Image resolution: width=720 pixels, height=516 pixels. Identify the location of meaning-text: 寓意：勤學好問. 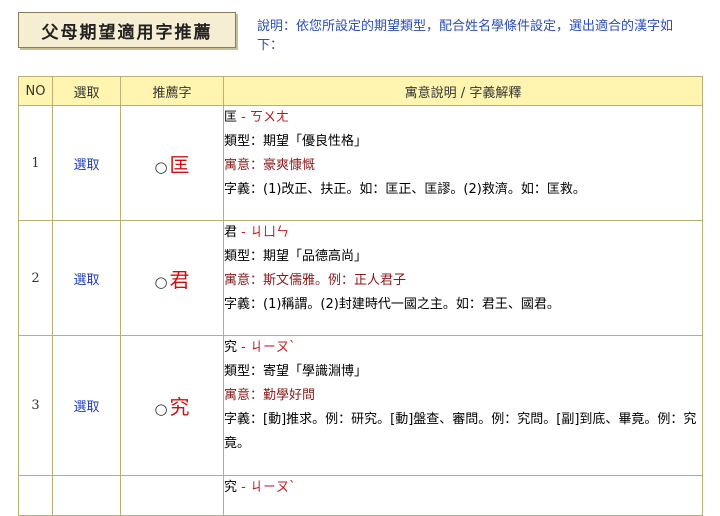
(270, 395).